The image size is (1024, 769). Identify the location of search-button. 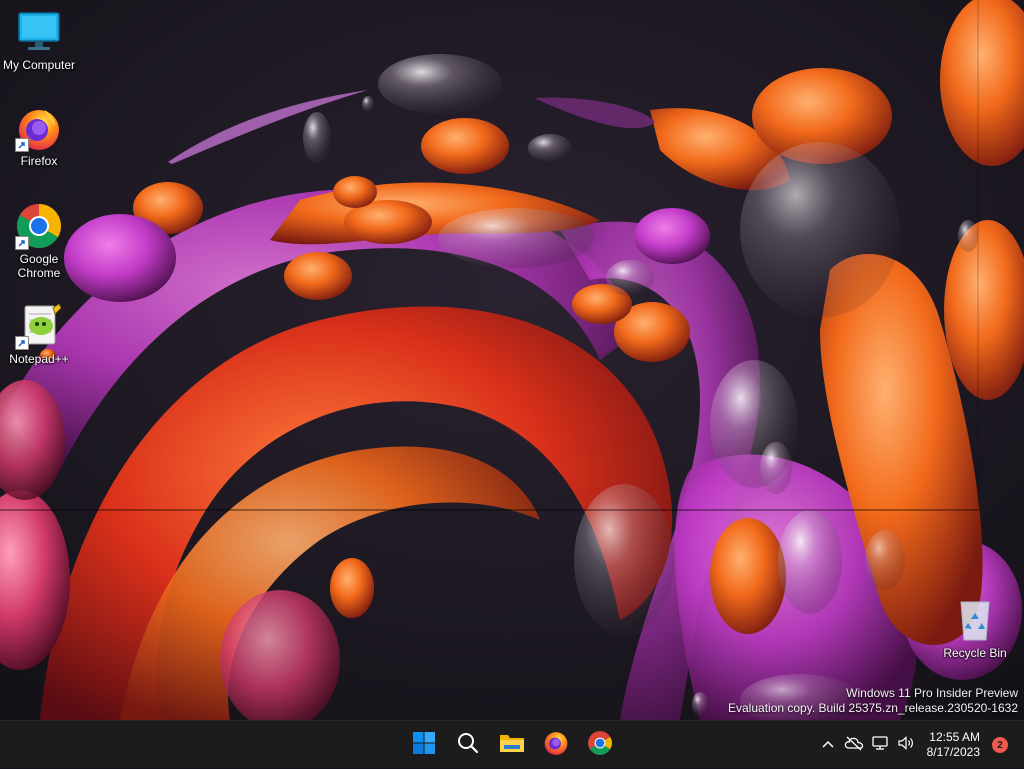
(468, 745).